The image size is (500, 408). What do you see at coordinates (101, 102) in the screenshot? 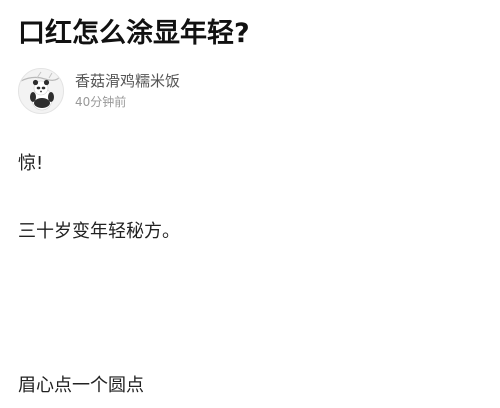
I see `post-timestamp: 40分钟前` at bounding box center [101, 102].